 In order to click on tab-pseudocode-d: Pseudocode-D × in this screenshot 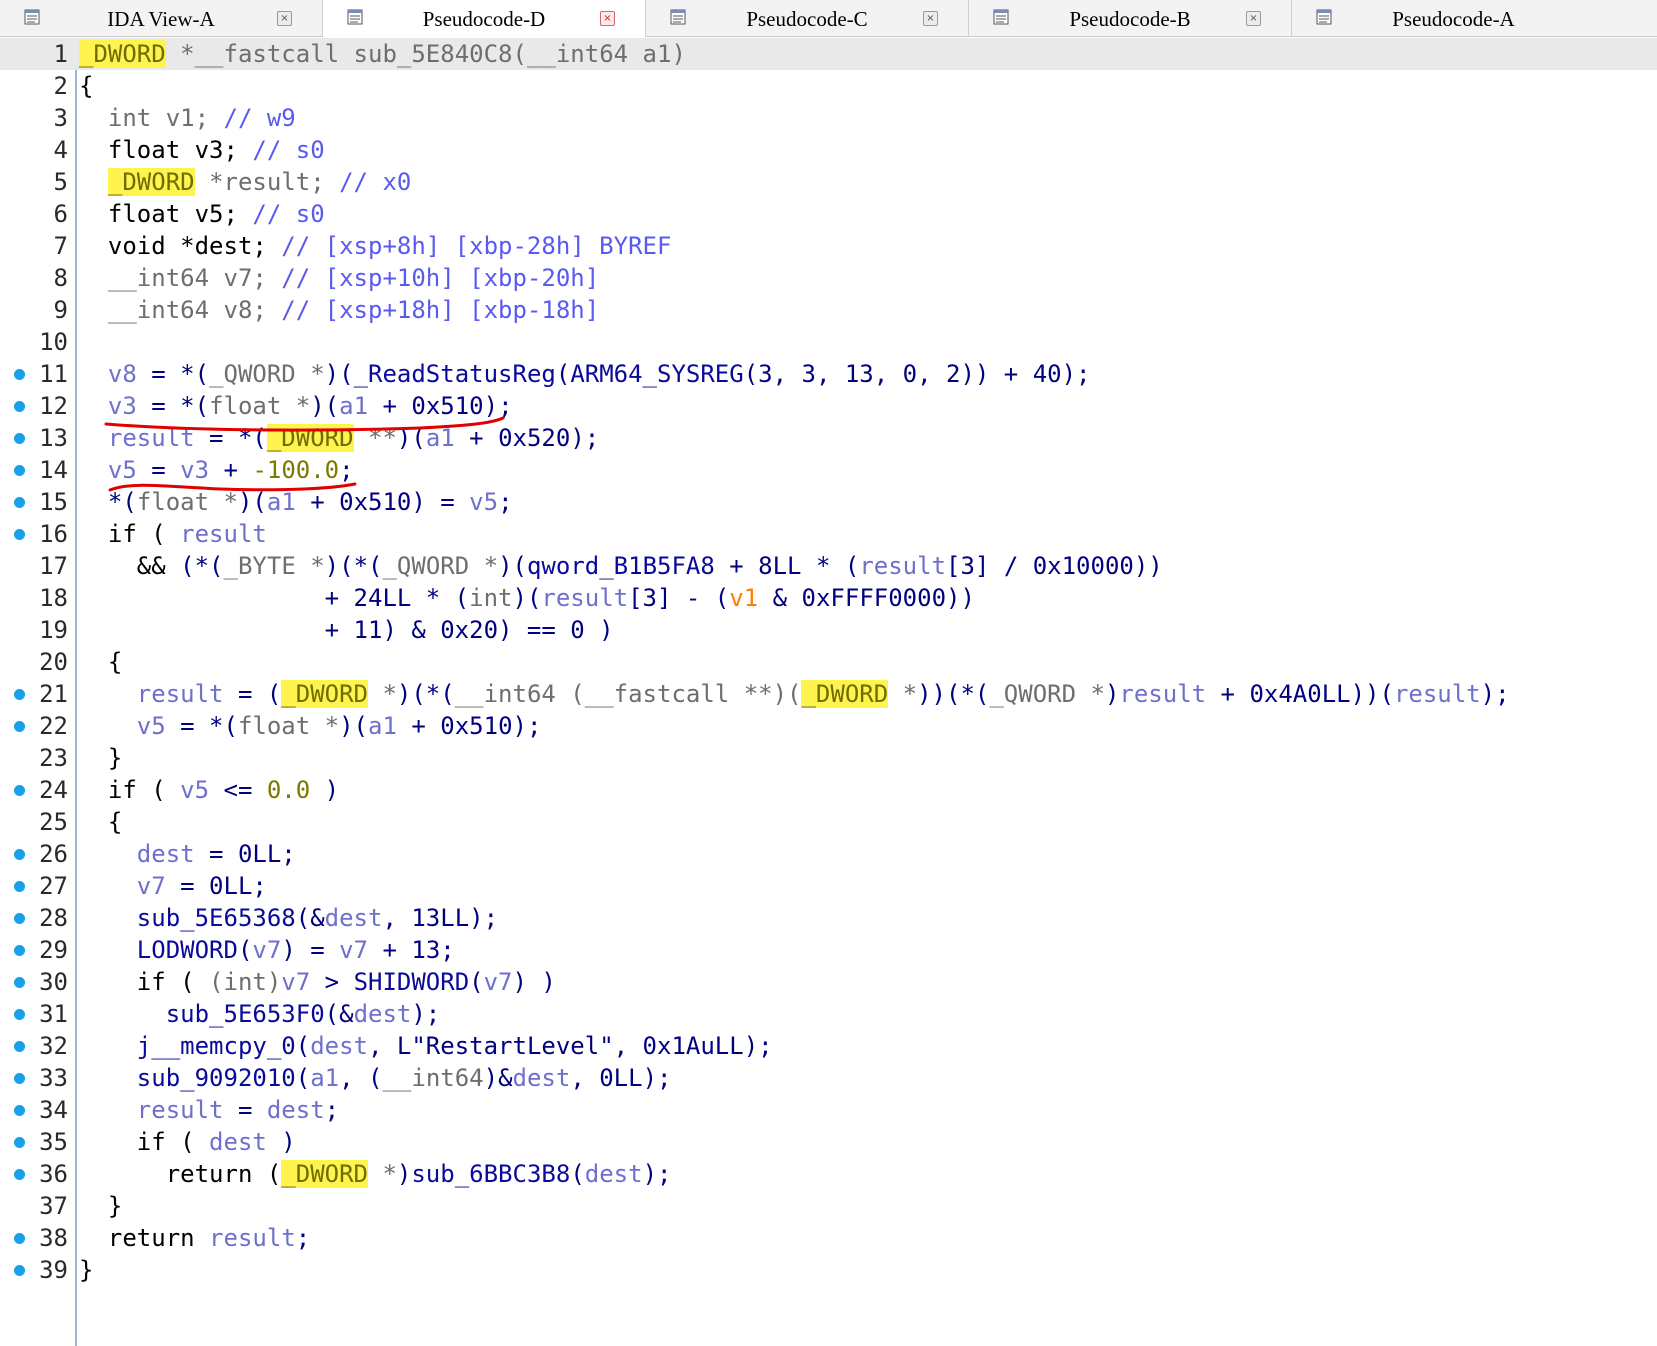, I will do `click(484, 18)`.